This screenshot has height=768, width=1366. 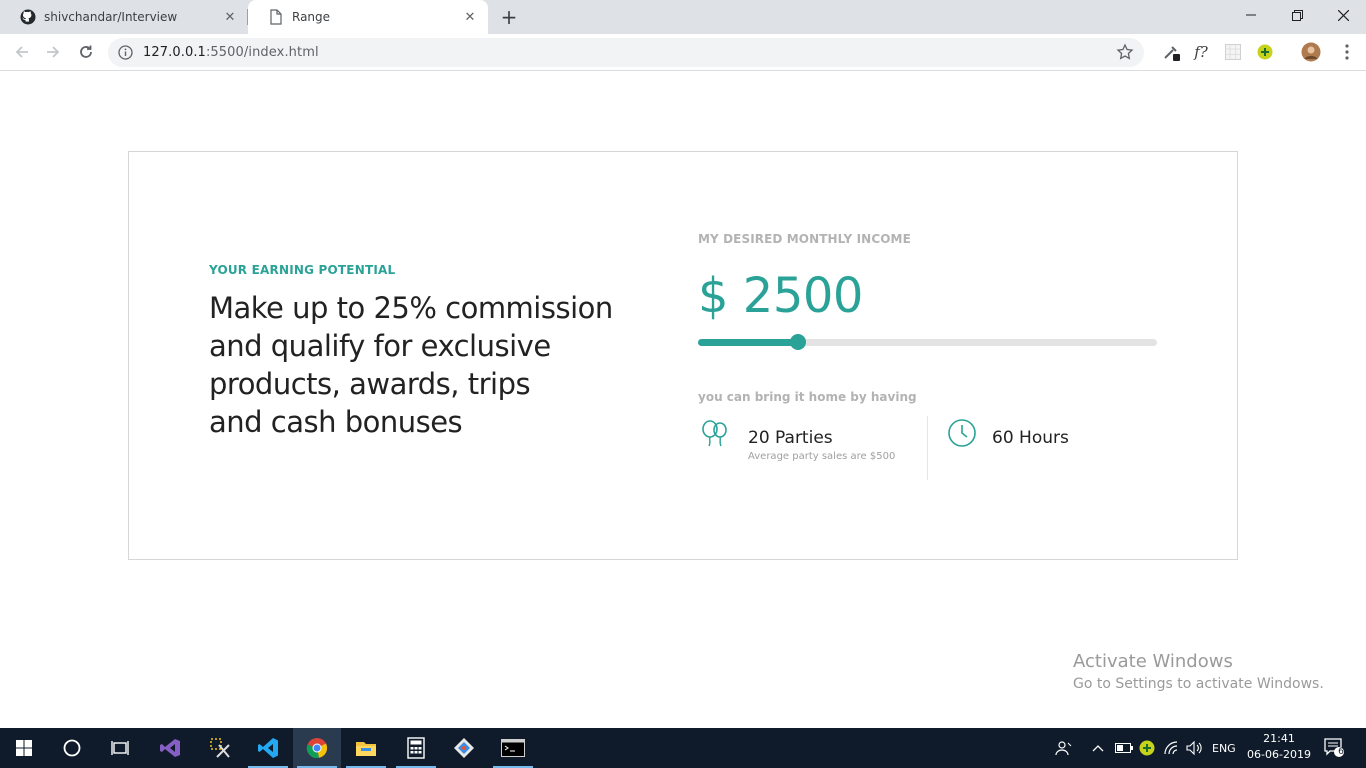 I want to click on headline-line: and cash bonuses, so click(x=336, y=422).